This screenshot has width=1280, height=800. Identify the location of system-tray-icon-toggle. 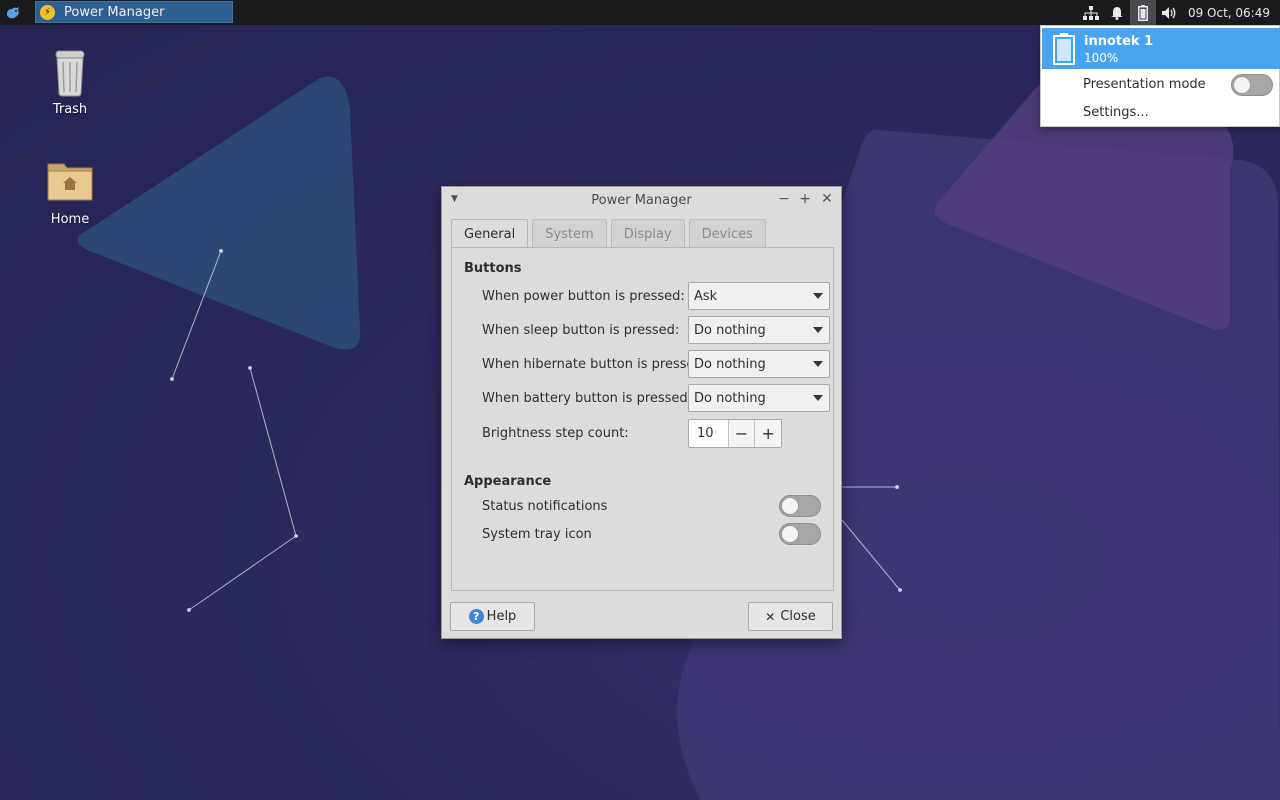
(800, 534).